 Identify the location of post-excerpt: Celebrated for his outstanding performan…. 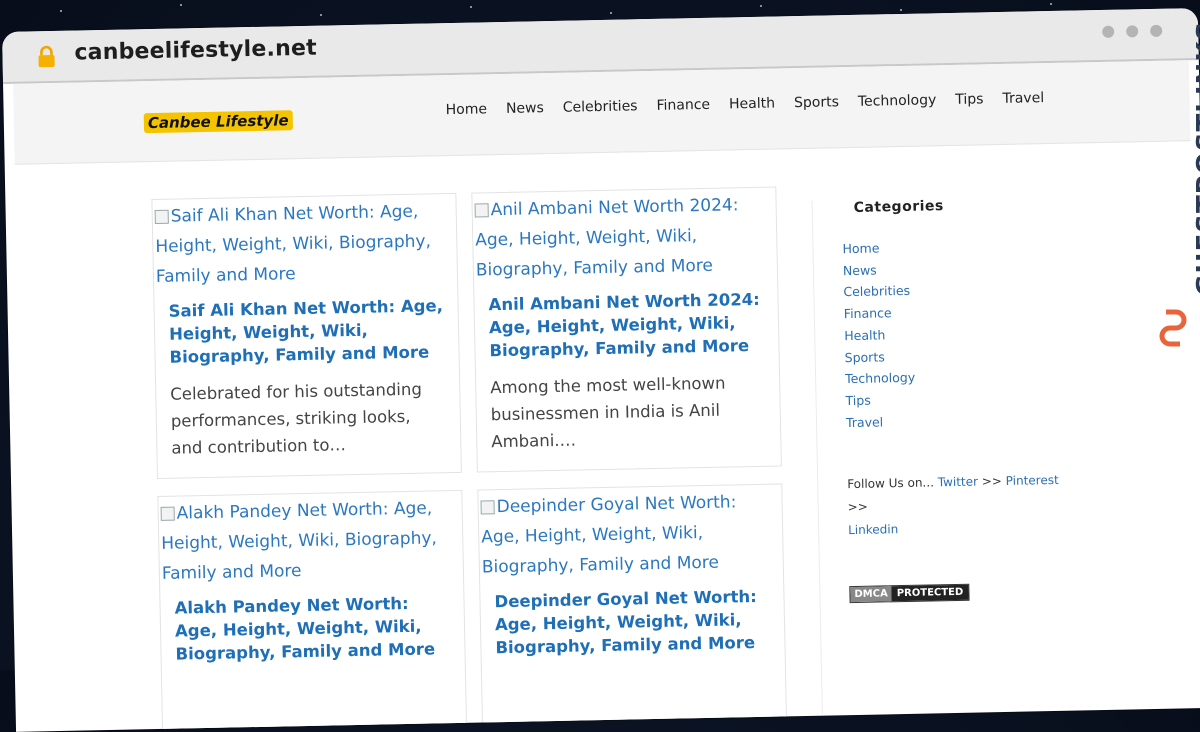
(296, 418).